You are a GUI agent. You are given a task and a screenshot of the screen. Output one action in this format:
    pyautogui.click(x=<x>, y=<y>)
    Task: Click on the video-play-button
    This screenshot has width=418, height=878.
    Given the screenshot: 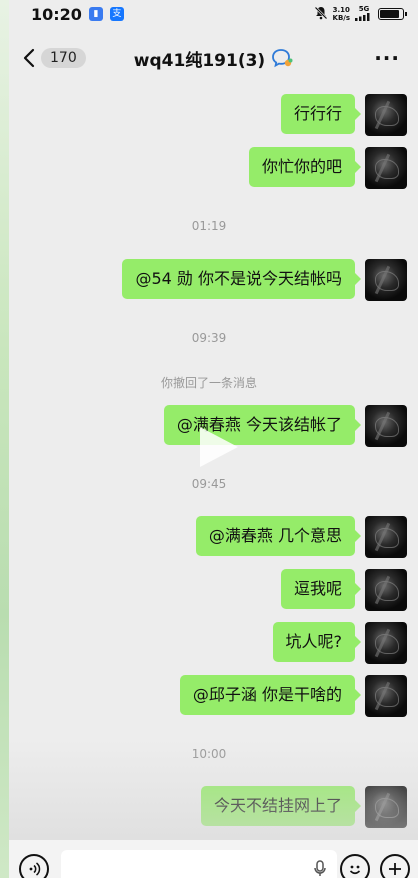 What is the action you would take?
    pyautogui.click(x=218, y=447)
    